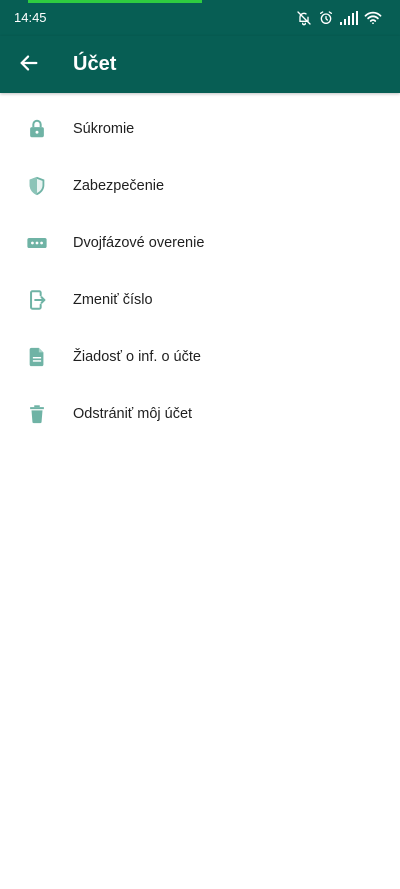 The image size is (400, 889). I want to click on app-bar: Účet, so click(200, 64).